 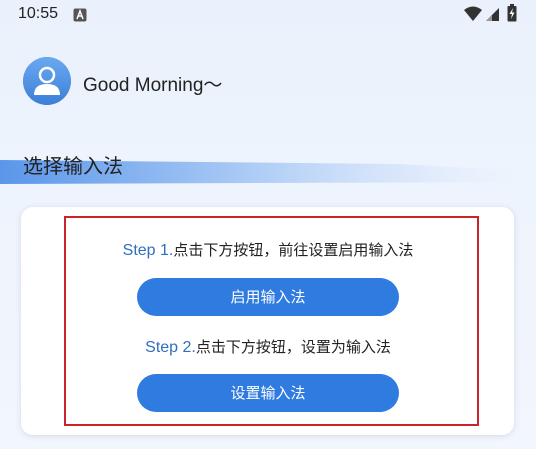 What do you see at coordinates (80, 15) in the screenshot?
I see `notification-icon` at bounding box center [80, 15].